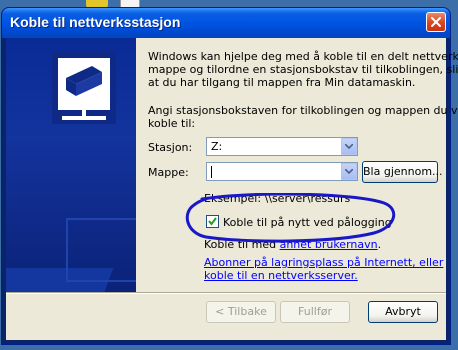  I want to click on connect-as-prefix: Koble til med, so click(242, 244).